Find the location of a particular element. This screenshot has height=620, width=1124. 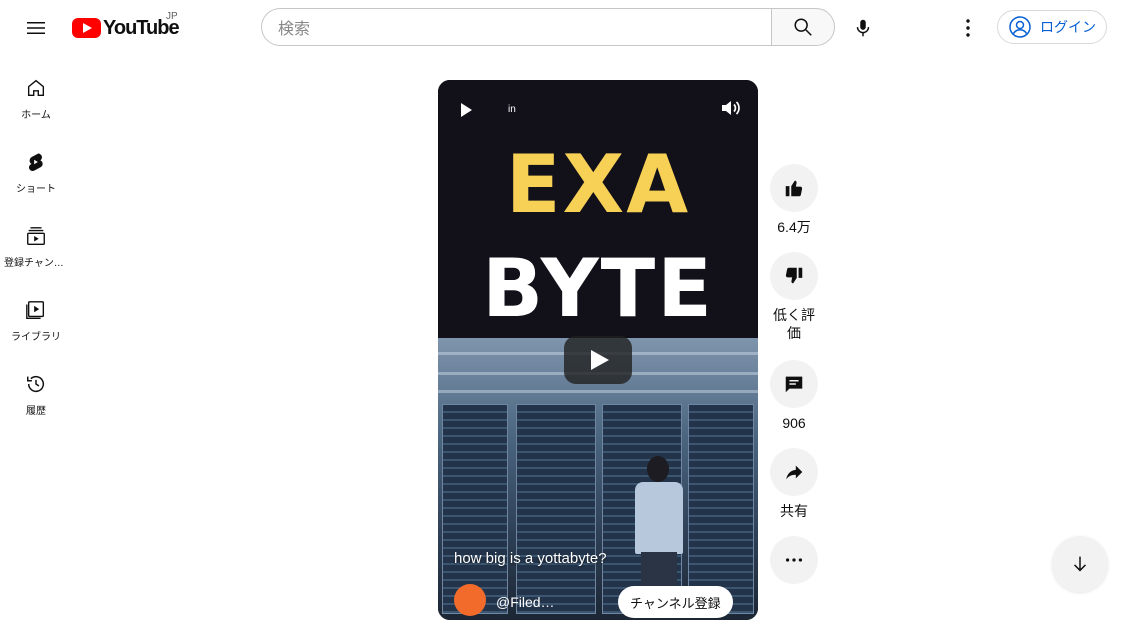

sidebar-item-label: ショート is located at coordinates (36, 189).